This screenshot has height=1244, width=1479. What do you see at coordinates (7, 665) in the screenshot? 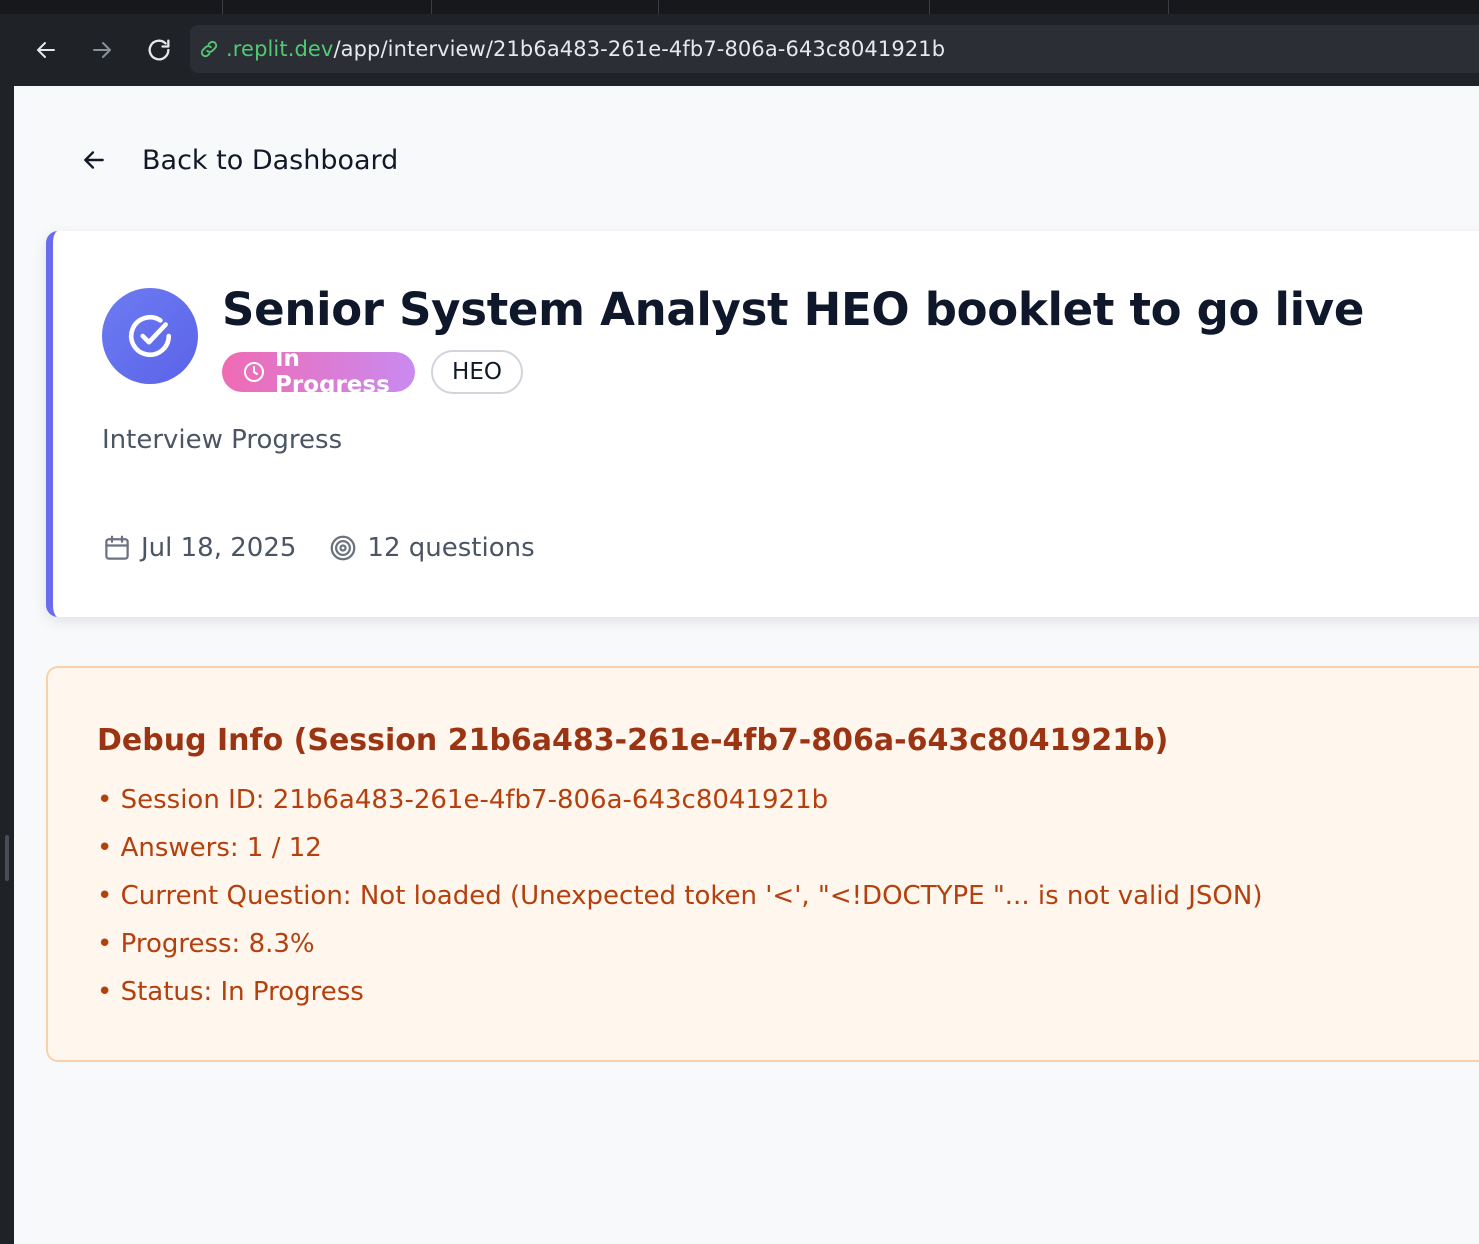
I see `window-gutter` at bounding box center [7, 665].